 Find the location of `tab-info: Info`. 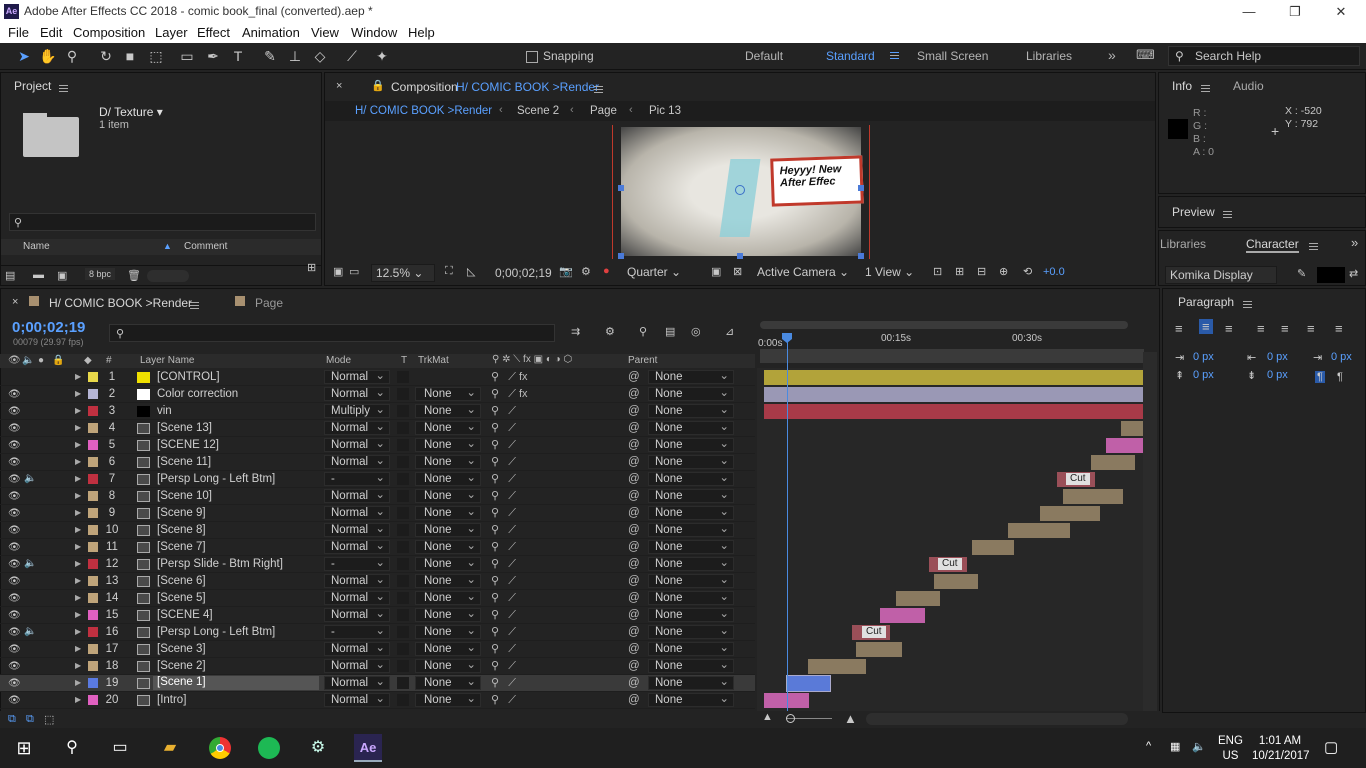

tab-info: Info is located at coordinates (1182, 86).